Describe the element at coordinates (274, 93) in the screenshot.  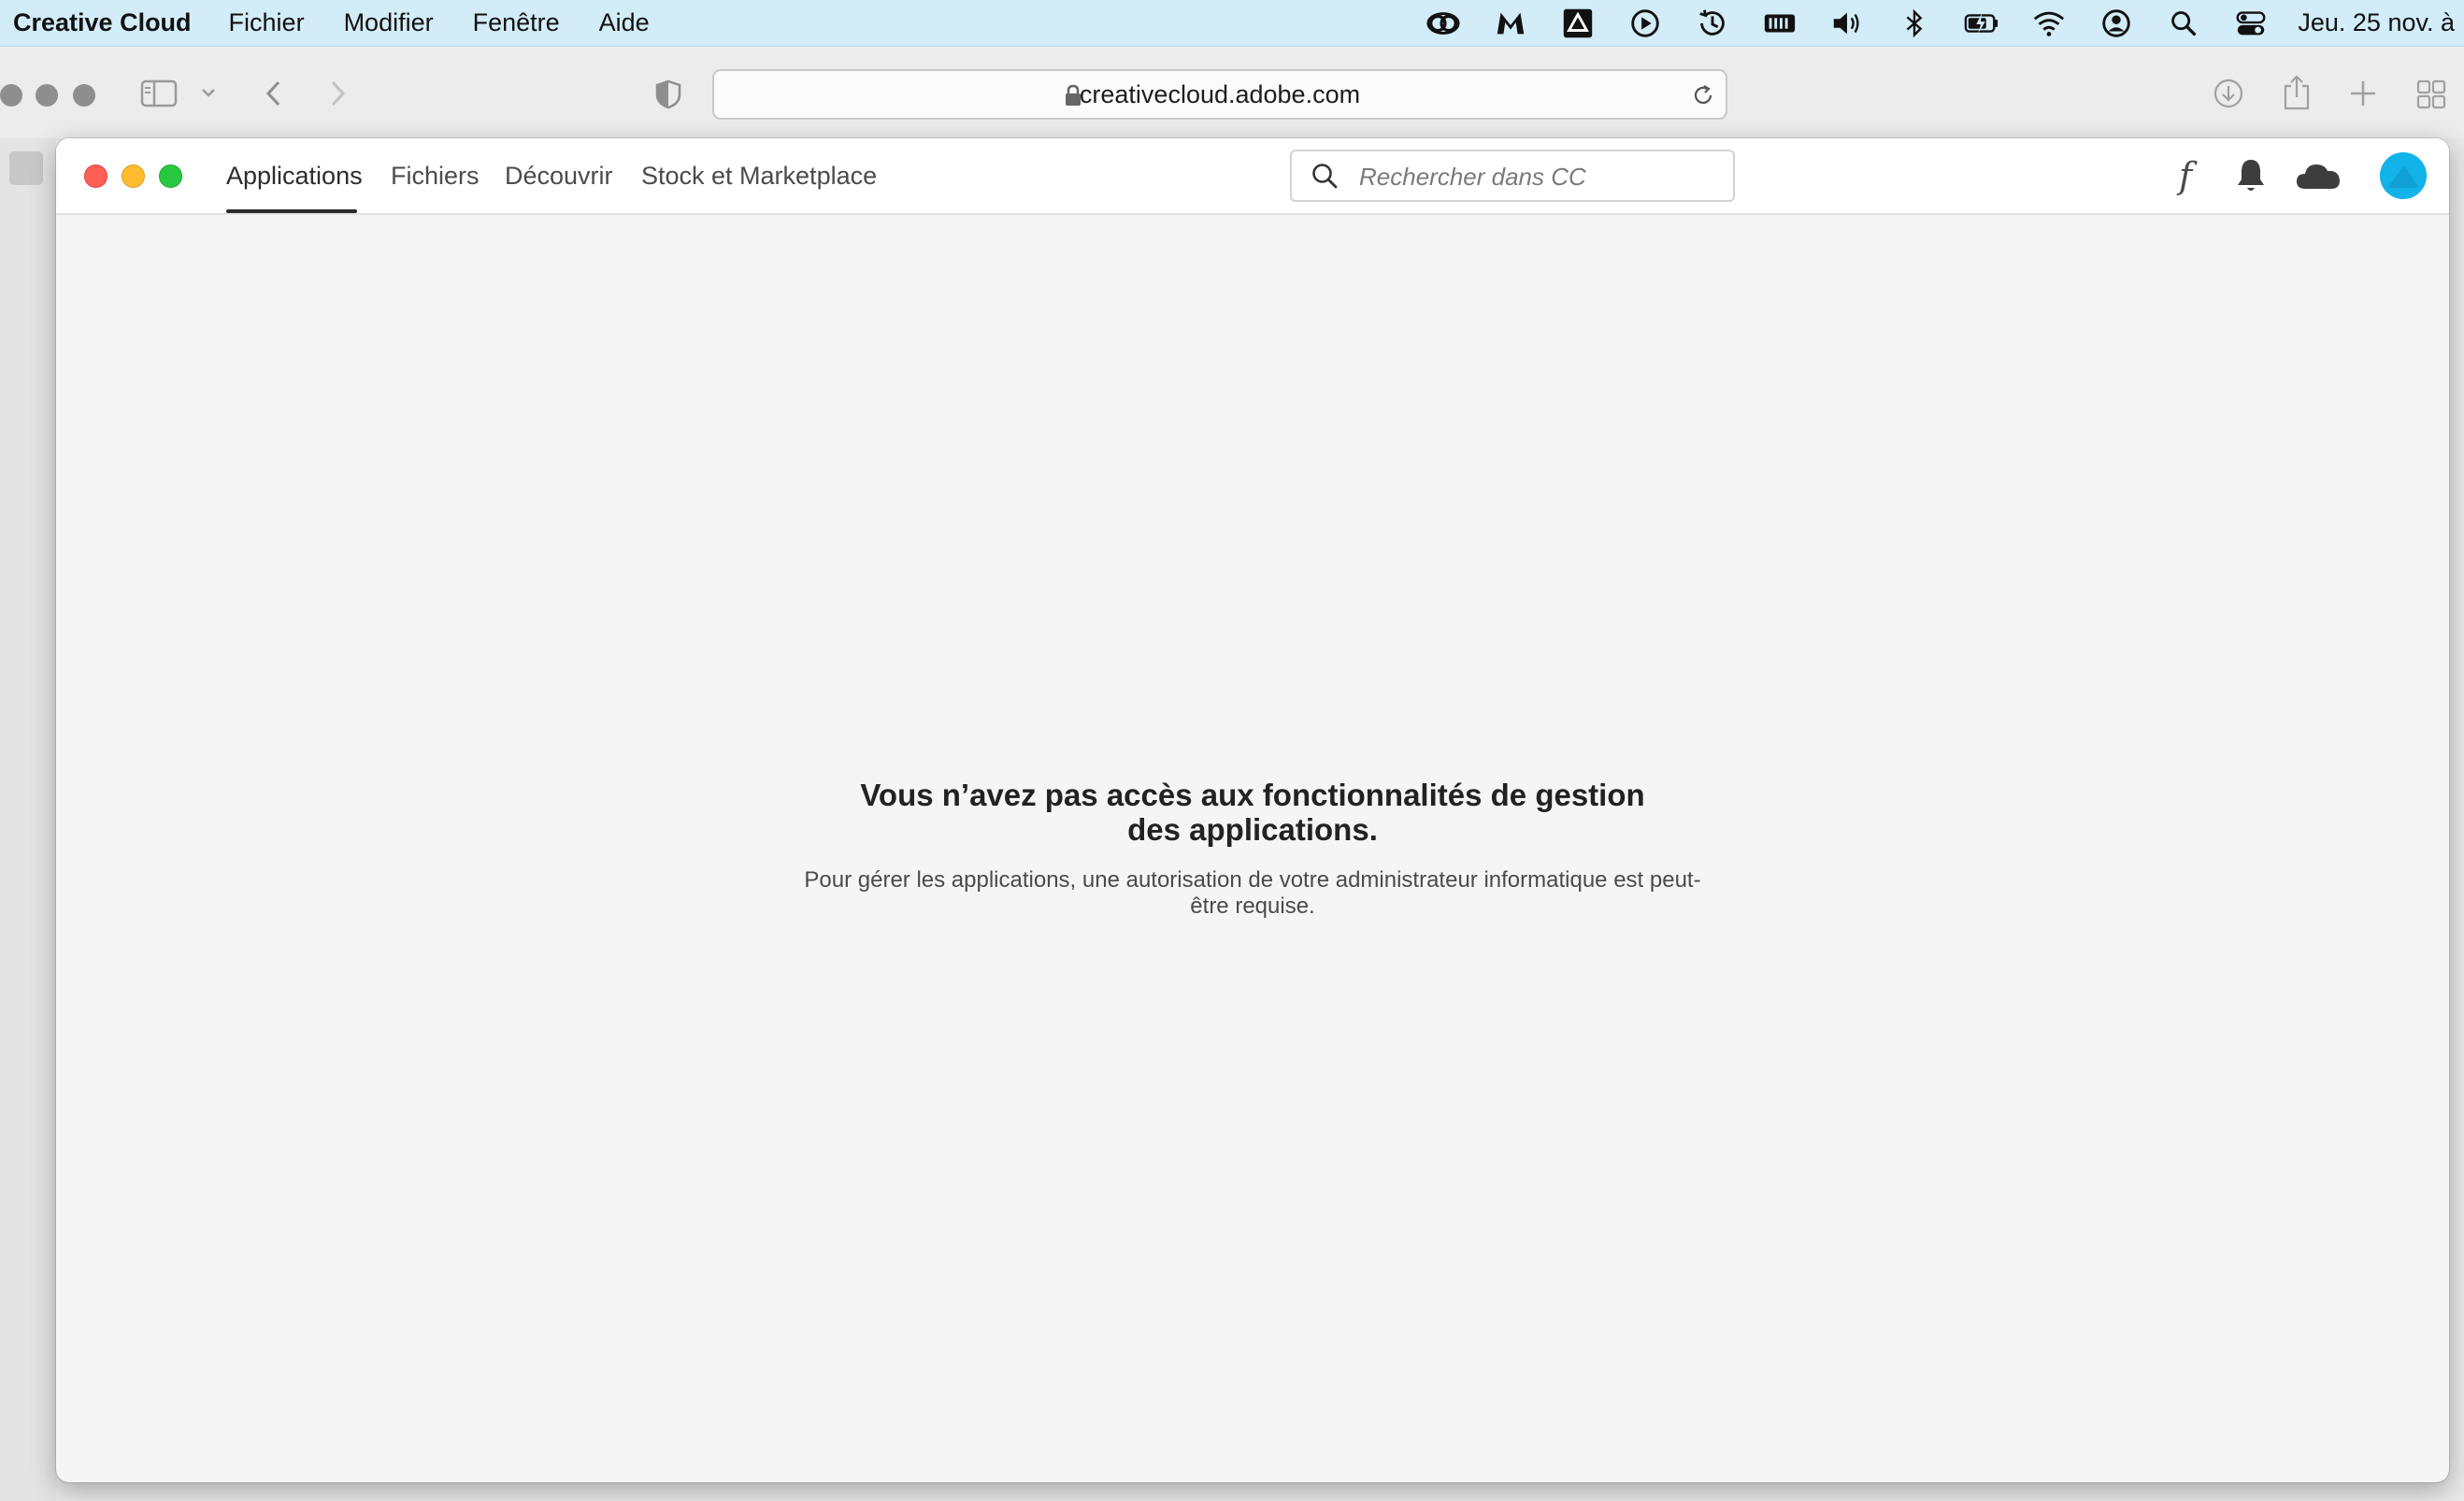
I see `back-icon` at that location.